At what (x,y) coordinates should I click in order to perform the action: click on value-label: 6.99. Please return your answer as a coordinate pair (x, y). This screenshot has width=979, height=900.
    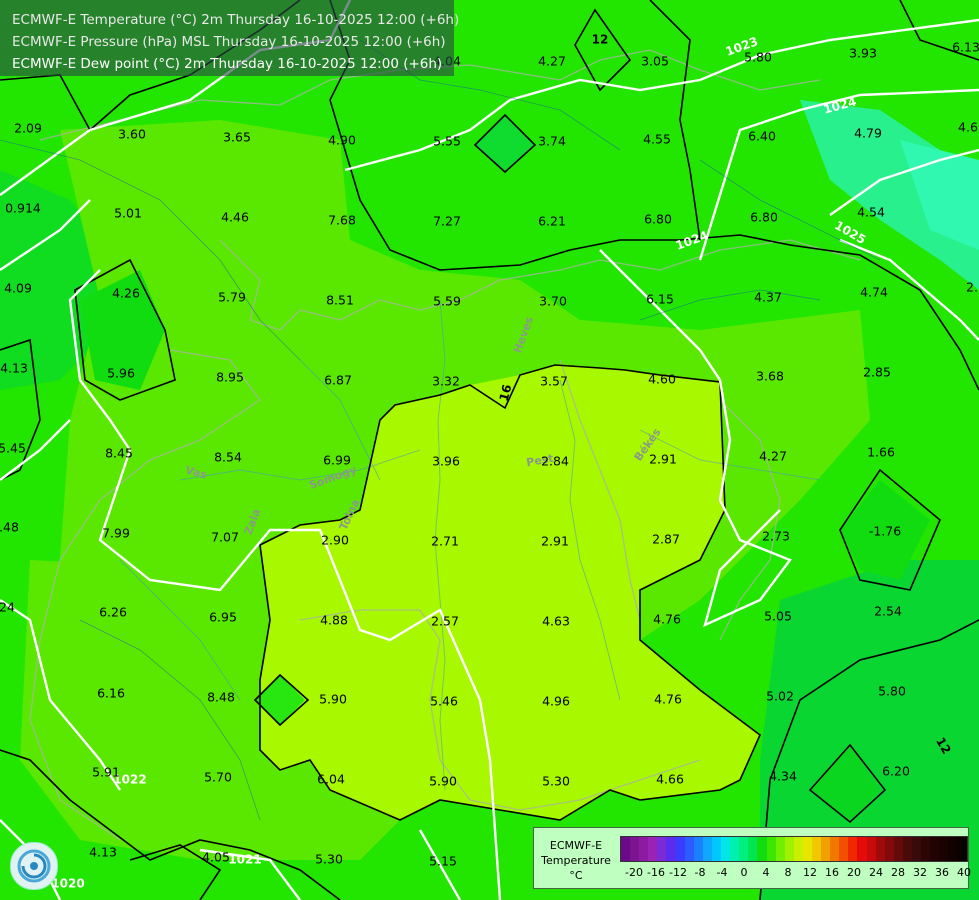
    Looking at the image, I should click on (337, 460).